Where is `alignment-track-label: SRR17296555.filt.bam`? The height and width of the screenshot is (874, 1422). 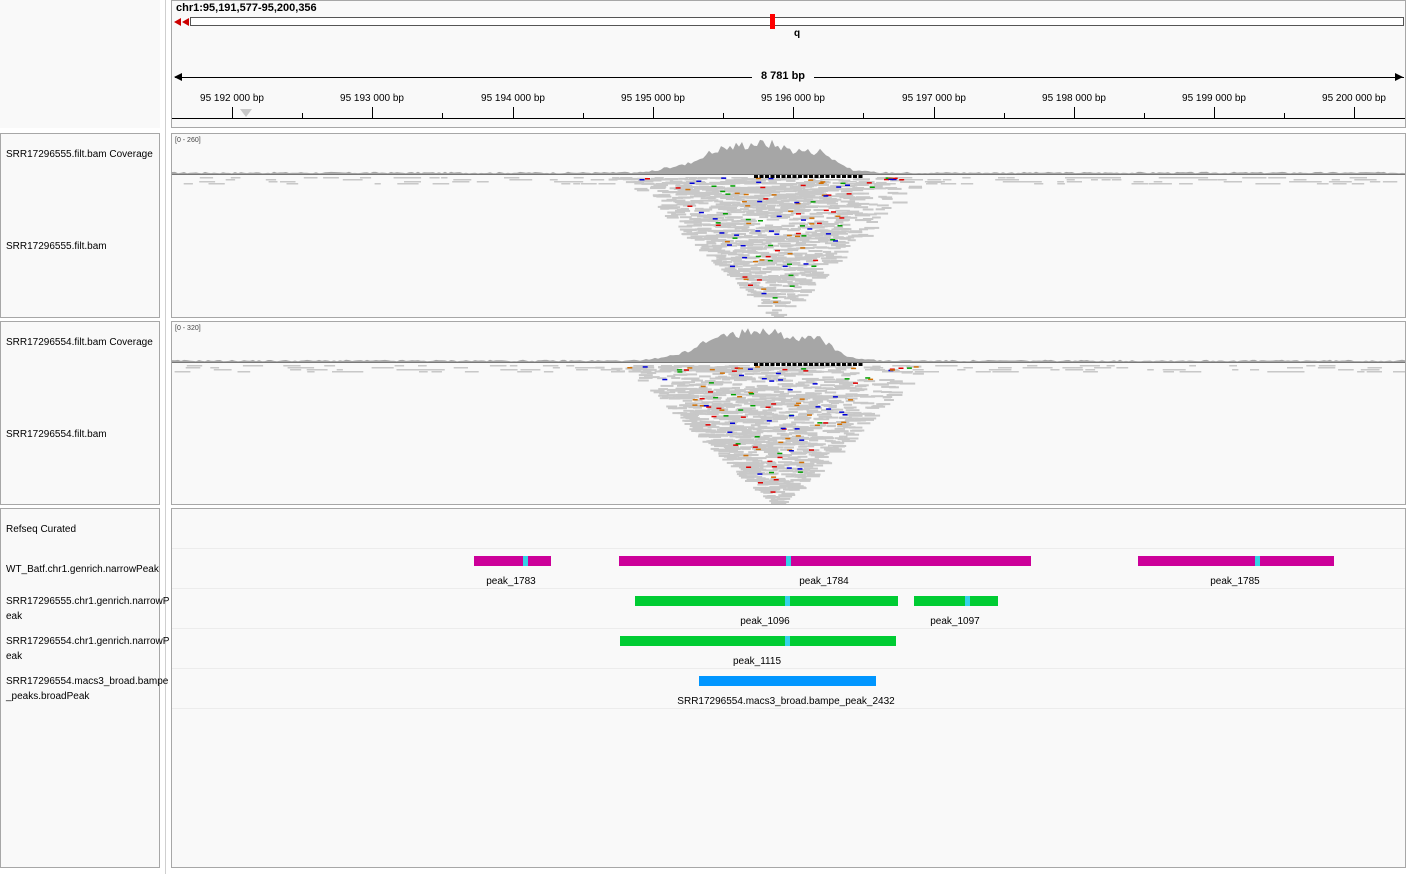 alignment-track-label: SRR17296555.filt.bam is located at coordinates (89, 246).